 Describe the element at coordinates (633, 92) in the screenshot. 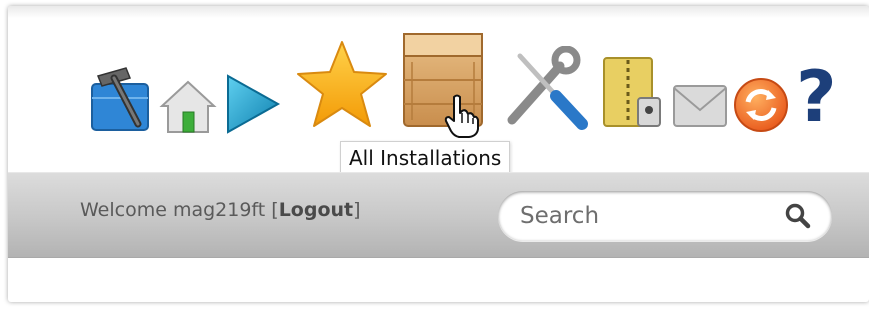

I see `archive-icon` at that location.